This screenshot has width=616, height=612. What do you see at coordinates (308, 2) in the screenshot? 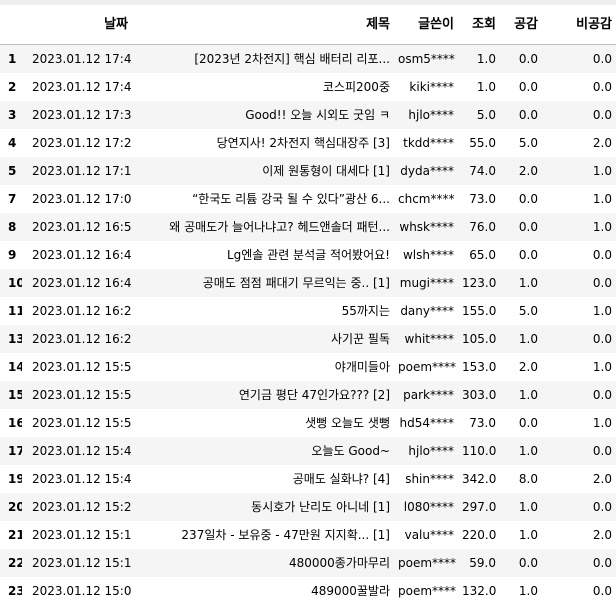
I see `top-divider` at bounding box center [308, 2].